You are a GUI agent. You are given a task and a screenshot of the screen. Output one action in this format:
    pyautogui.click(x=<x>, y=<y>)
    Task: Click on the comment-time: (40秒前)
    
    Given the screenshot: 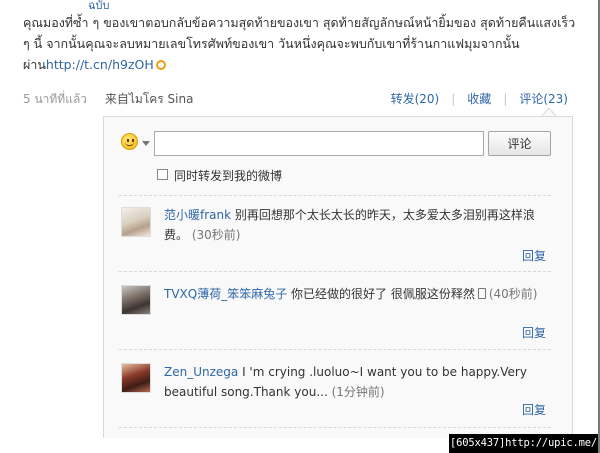 What is the action you would take?
    pyautogui.click(x=513, y=294)
    